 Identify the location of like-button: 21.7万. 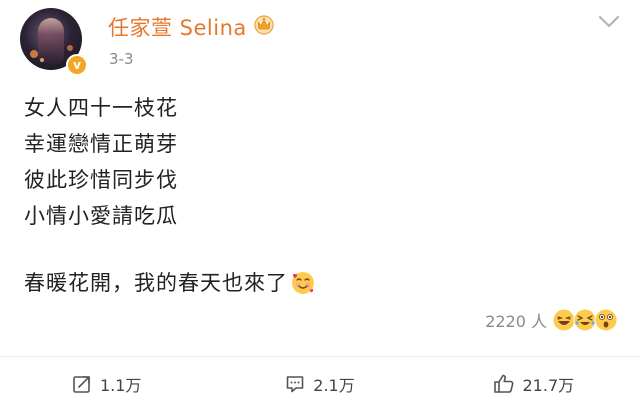
(533, 384).